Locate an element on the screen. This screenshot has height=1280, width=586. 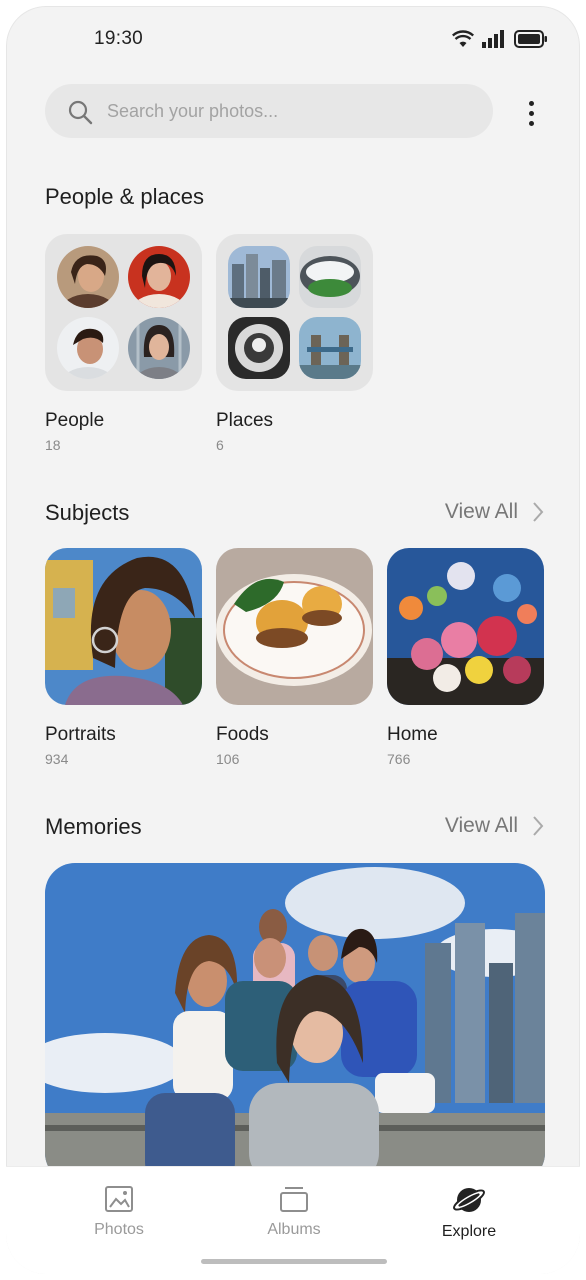
nav-label-photos: Photos is located at coordinates (119, 1229).